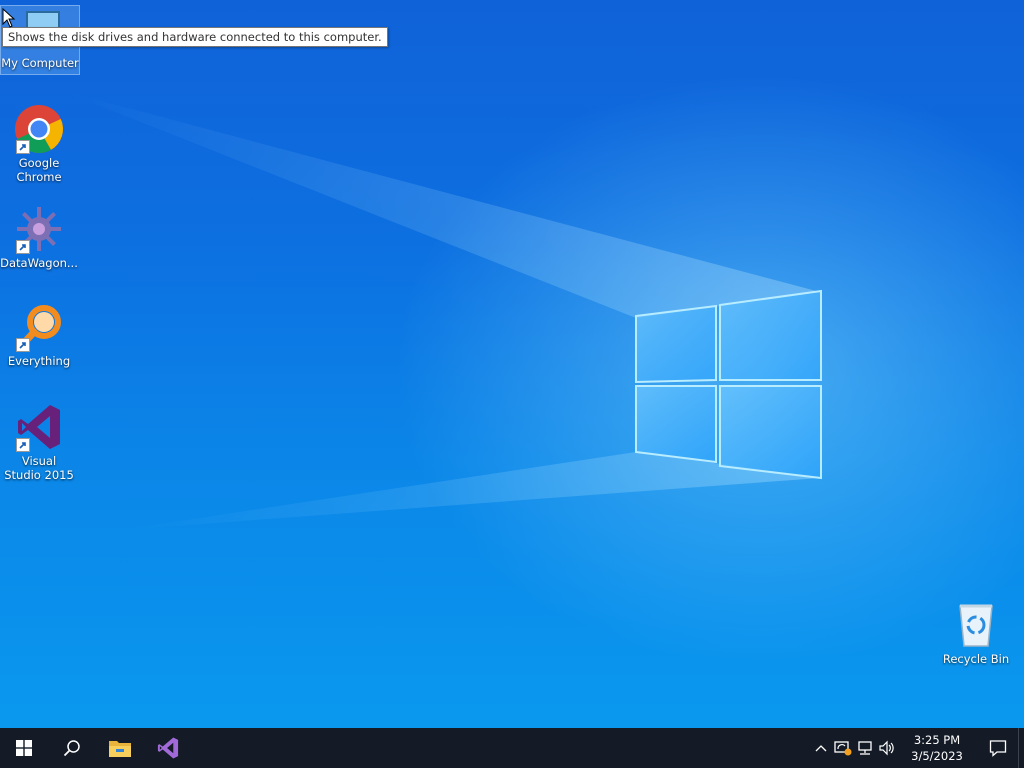 The width and height of the screenshot is (1024, 768). I want to click on show-hidden-icons-button, so click(821, 748).